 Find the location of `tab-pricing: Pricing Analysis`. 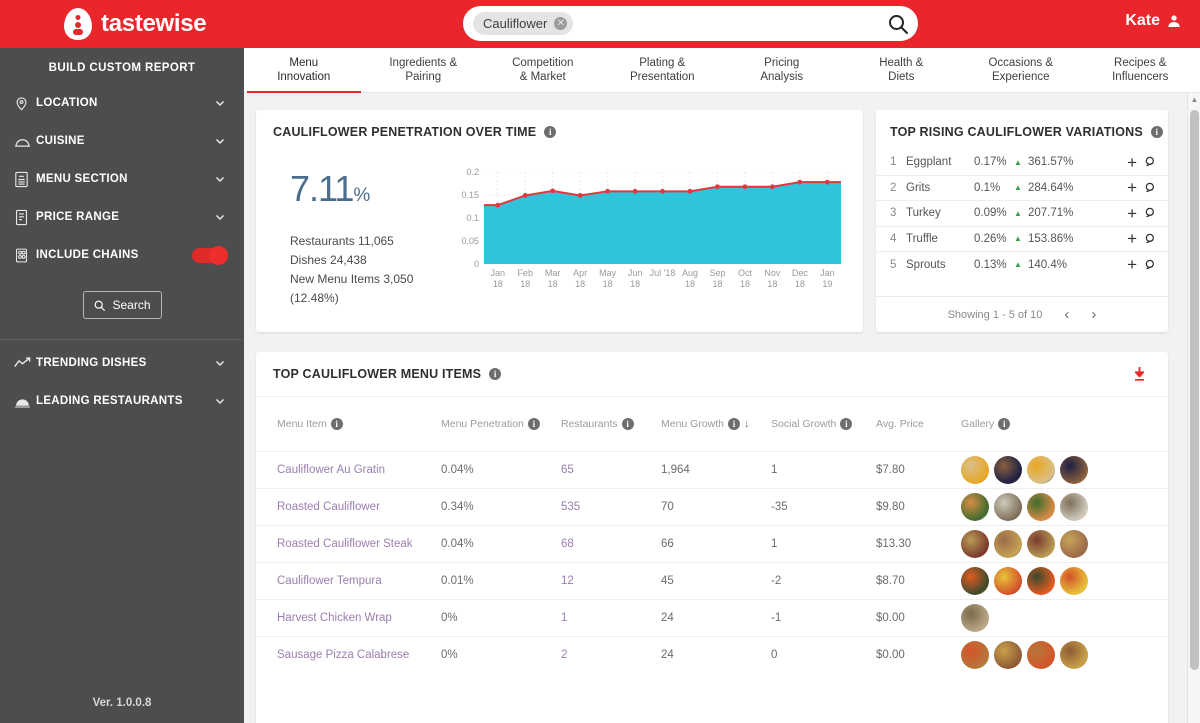

tab-pricing: Pricing Analysis is located at coordinates (782, 70).